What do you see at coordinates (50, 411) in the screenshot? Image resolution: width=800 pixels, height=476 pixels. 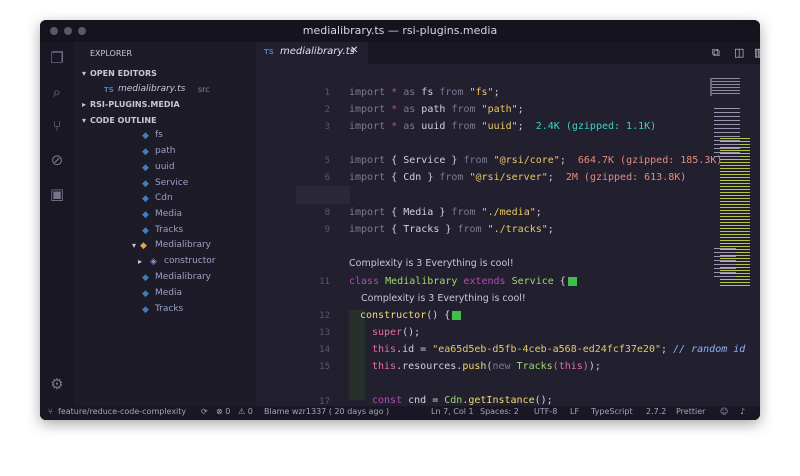 I see `branch-icon: ⑂` at bounding box center [50, 411].